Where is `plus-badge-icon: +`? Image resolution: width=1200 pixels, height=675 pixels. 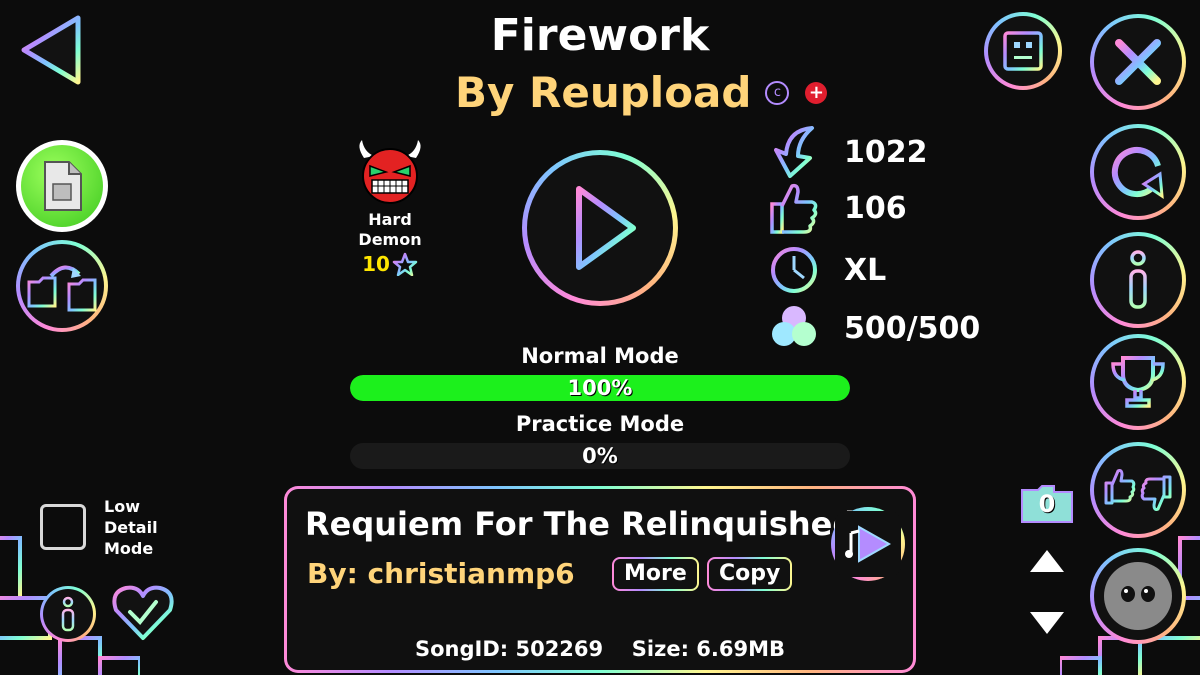
plus-badge-icon: + is located at coordinates (816, 92).